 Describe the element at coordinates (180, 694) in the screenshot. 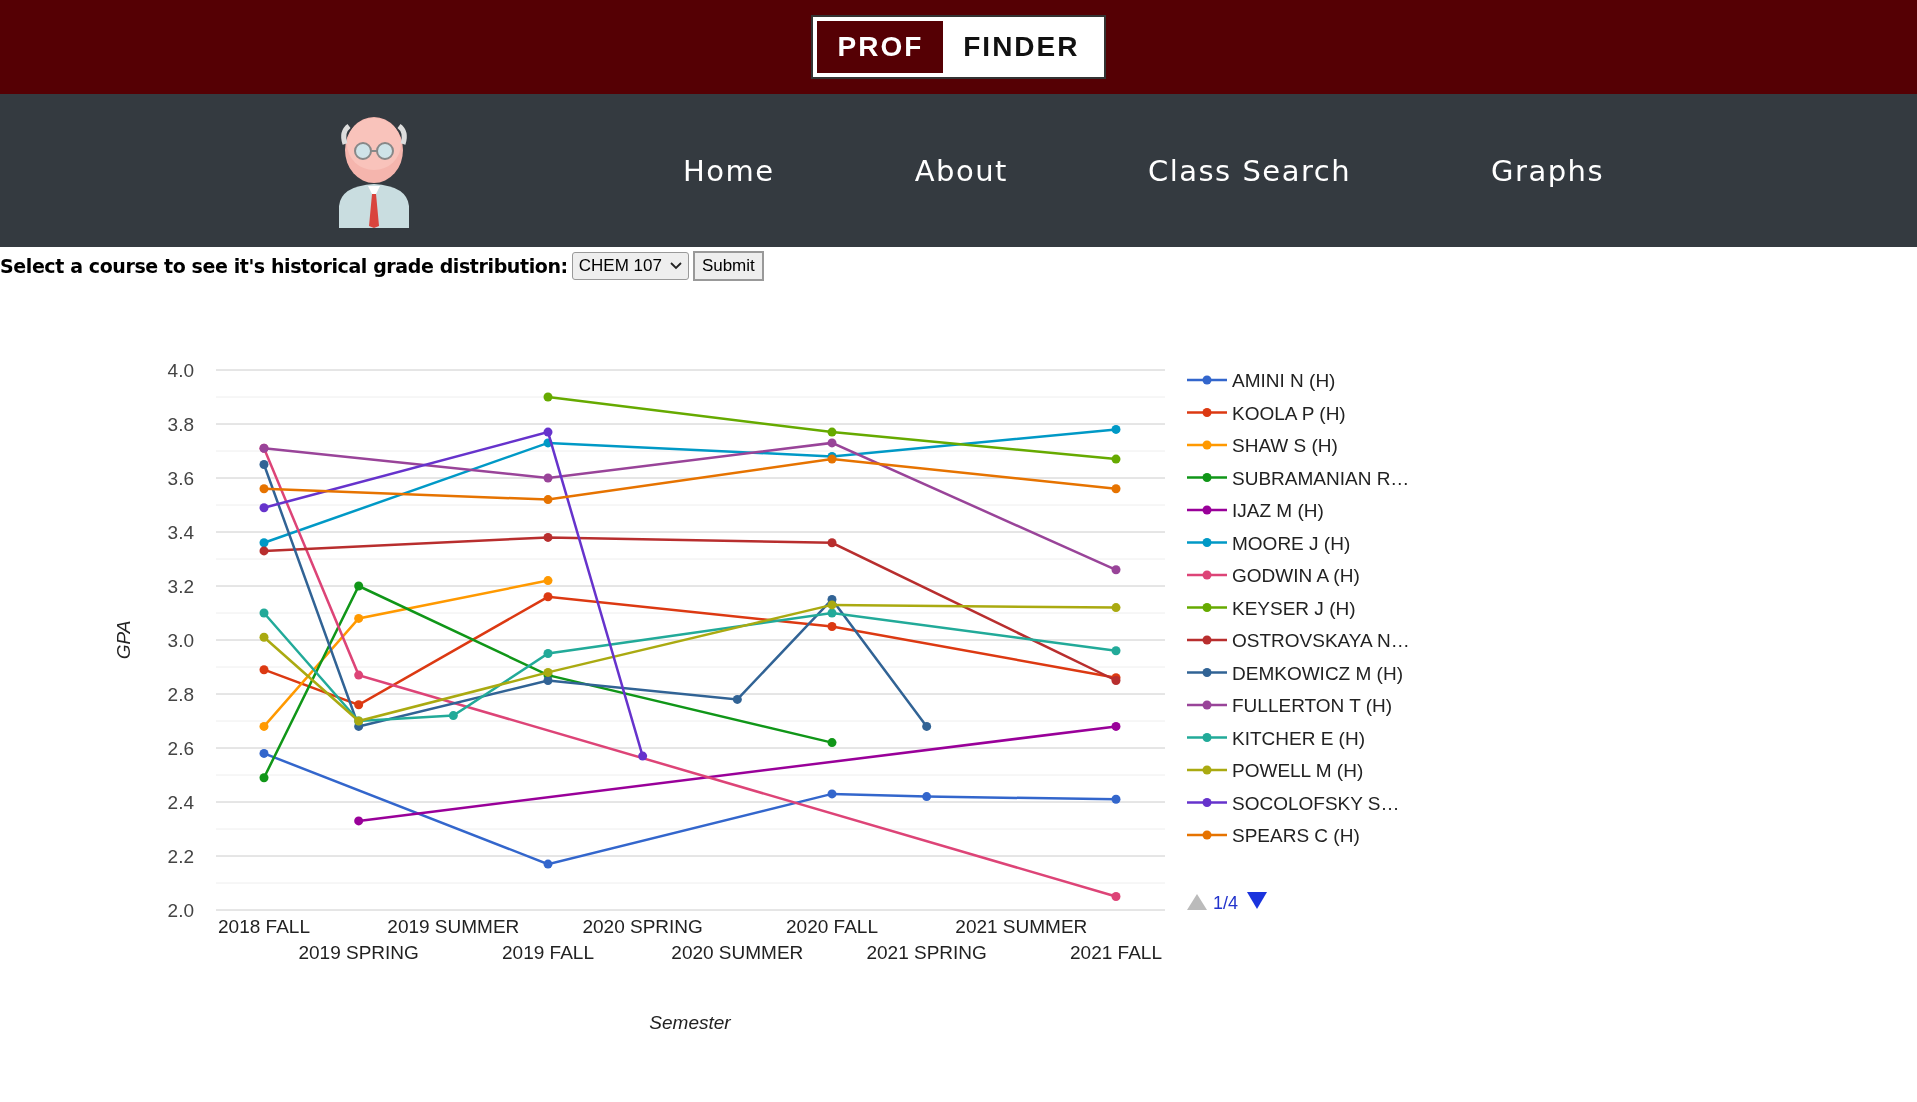

I see `axis-tick-label: 2.8` at that location.